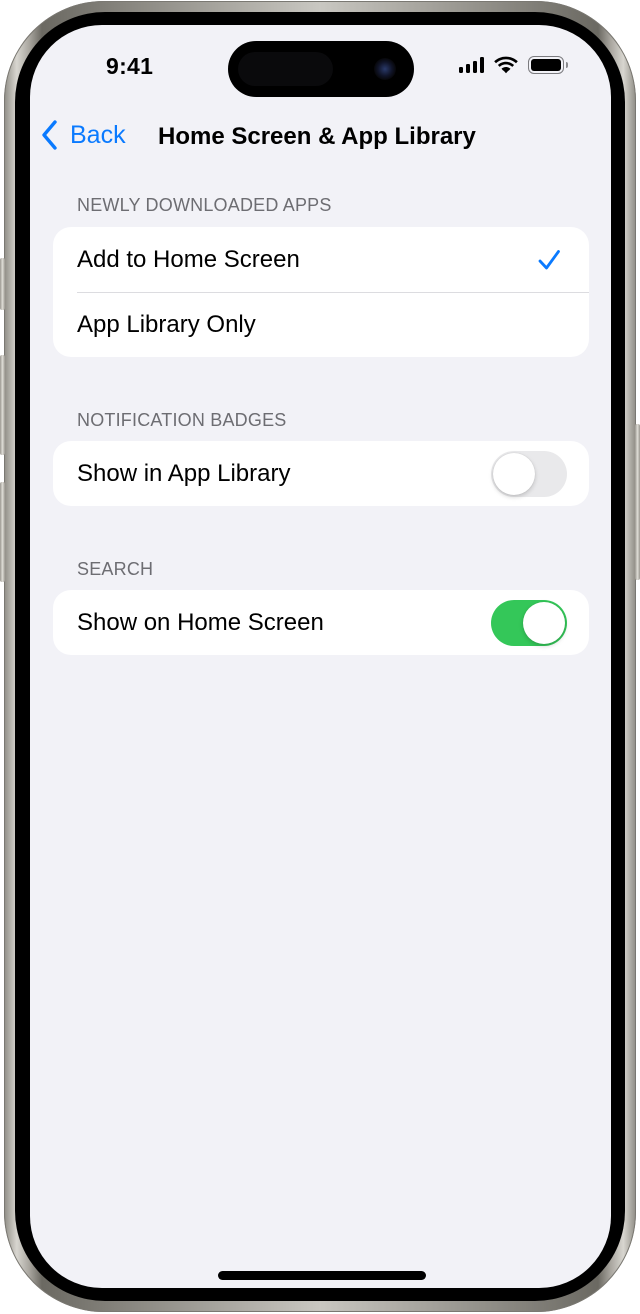 Image resolution: width=640 pixels, height=1314 pixels. I want to click on side-button, so click(637, 502).